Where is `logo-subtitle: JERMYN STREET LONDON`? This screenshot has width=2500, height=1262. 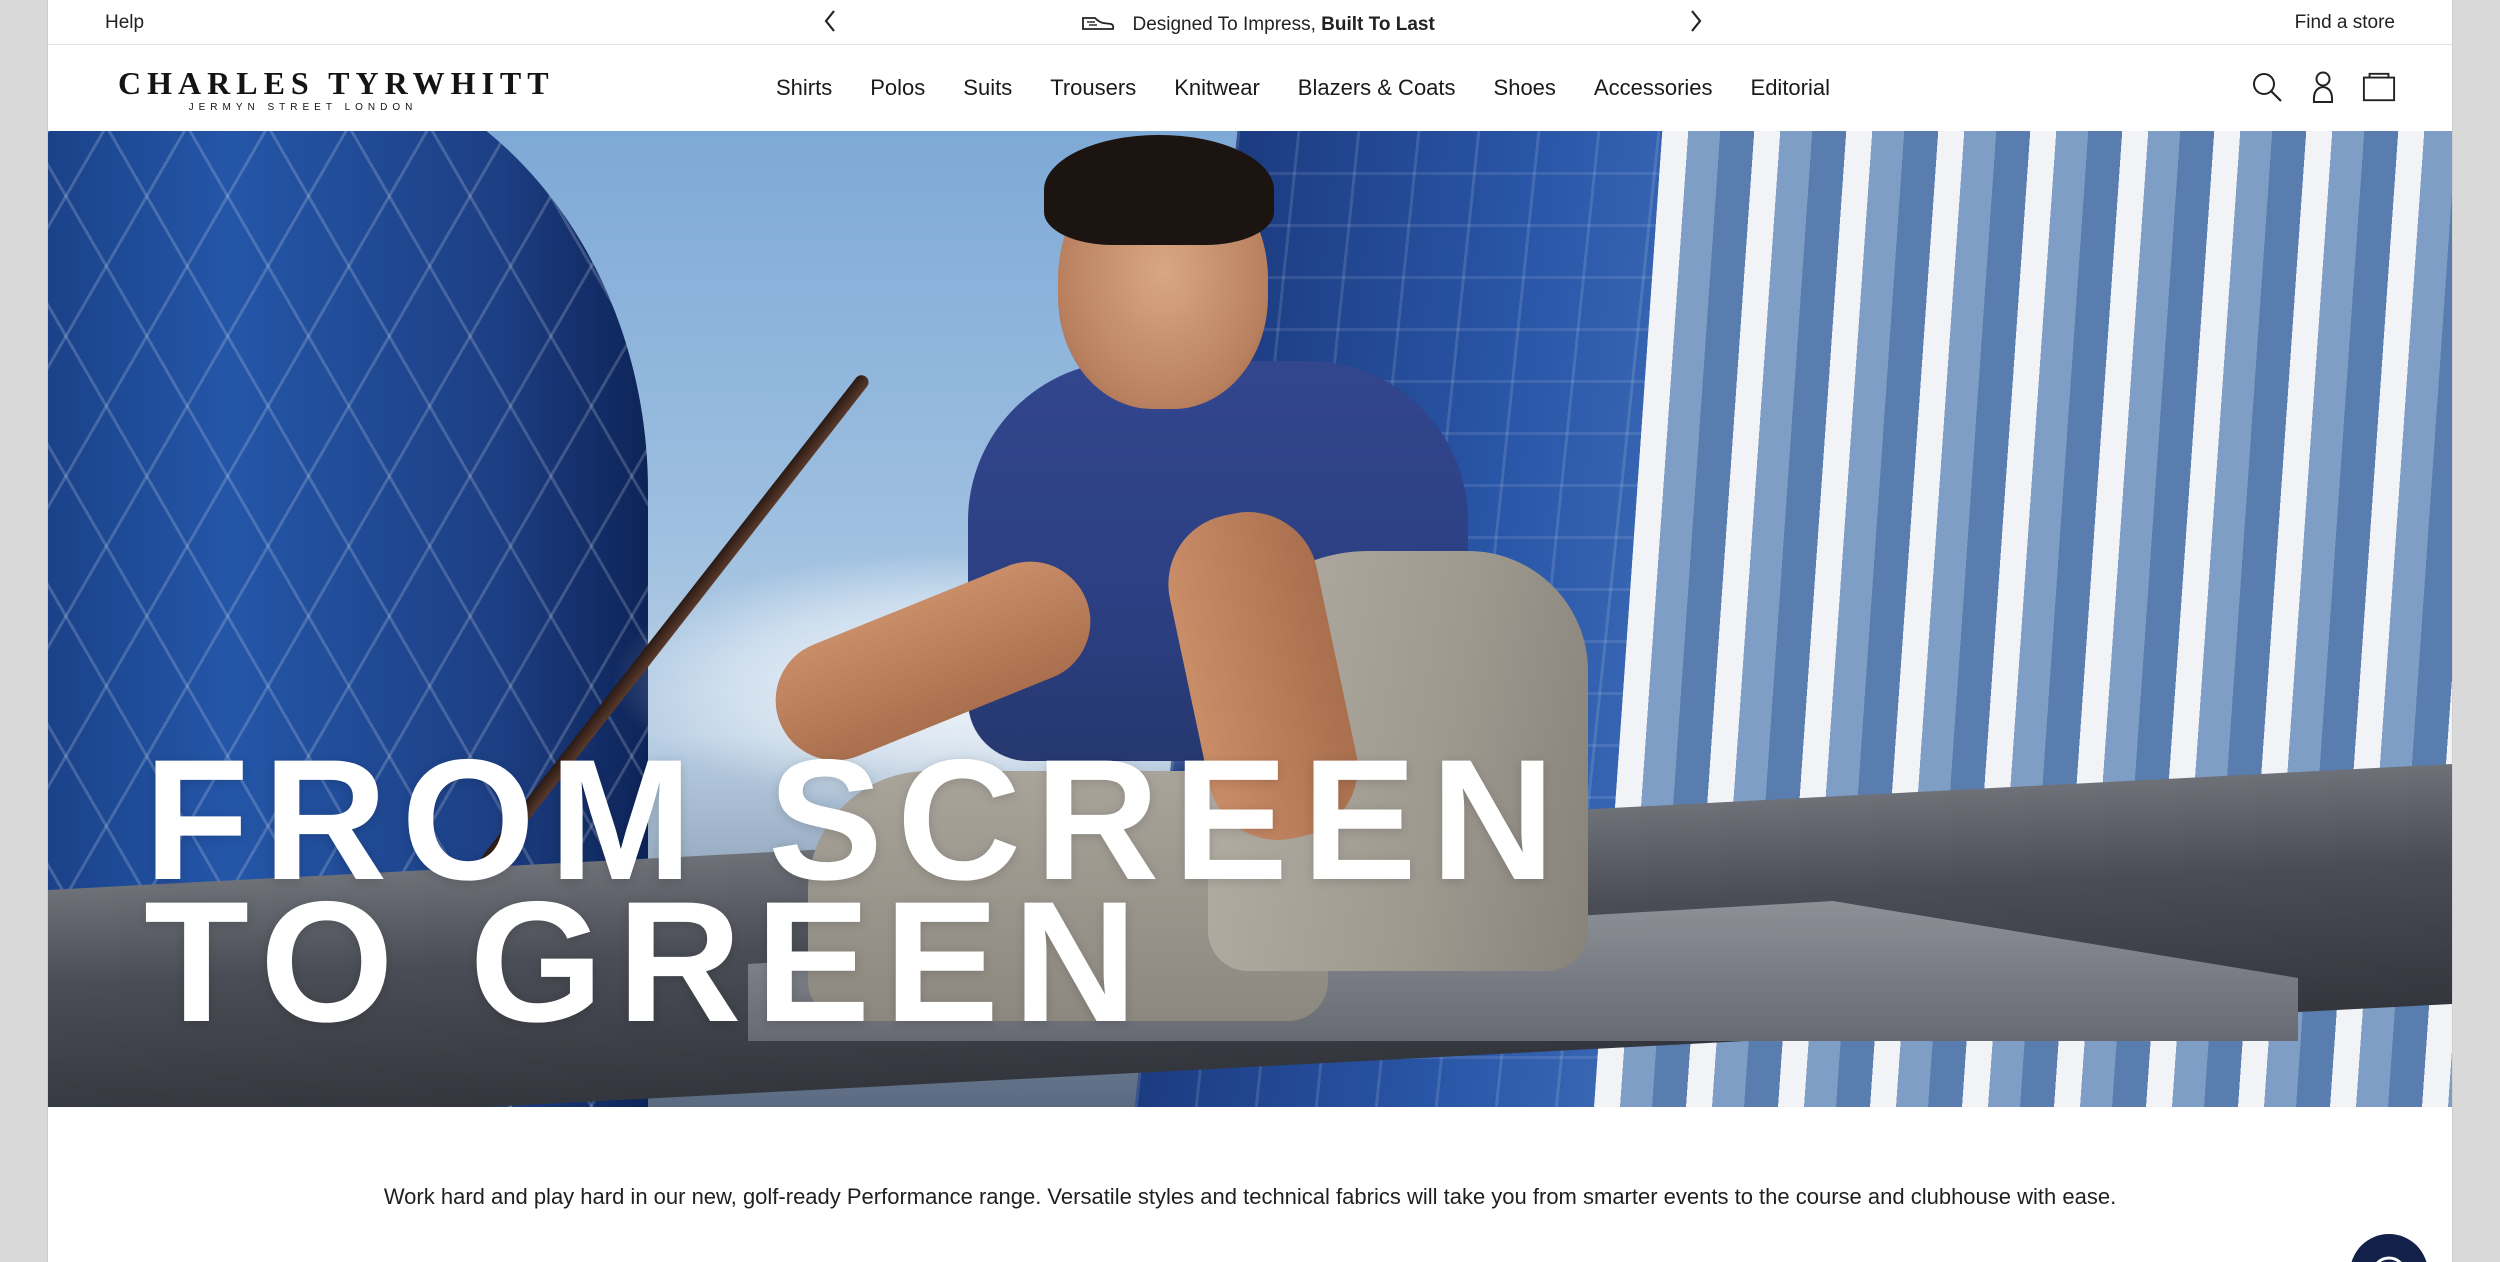 logo-subtitle: JERMYN STREET LONDON is located at coordinates (303, 107).